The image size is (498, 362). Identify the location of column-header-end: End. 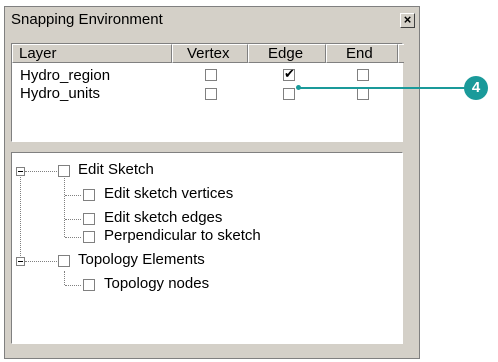
(362, 53).